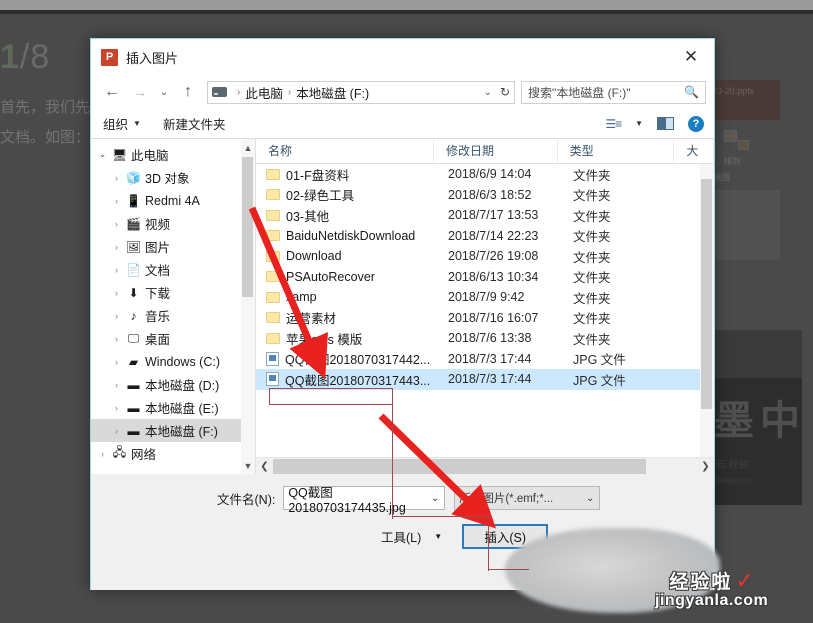 The image size is (813, 623). I want to click on watermark-line1: 经验啦, so click(701, 582).